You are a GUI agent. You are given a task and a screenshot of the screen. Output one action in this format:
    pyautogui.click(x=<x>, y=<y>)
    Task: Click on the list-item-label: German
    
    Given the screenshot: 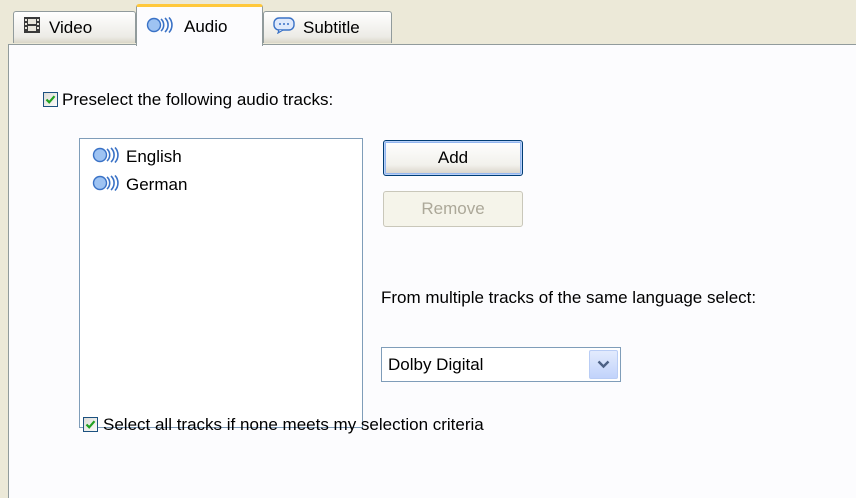 What is the action you would take?
    pyautogui.click(x=157, y=184)
    